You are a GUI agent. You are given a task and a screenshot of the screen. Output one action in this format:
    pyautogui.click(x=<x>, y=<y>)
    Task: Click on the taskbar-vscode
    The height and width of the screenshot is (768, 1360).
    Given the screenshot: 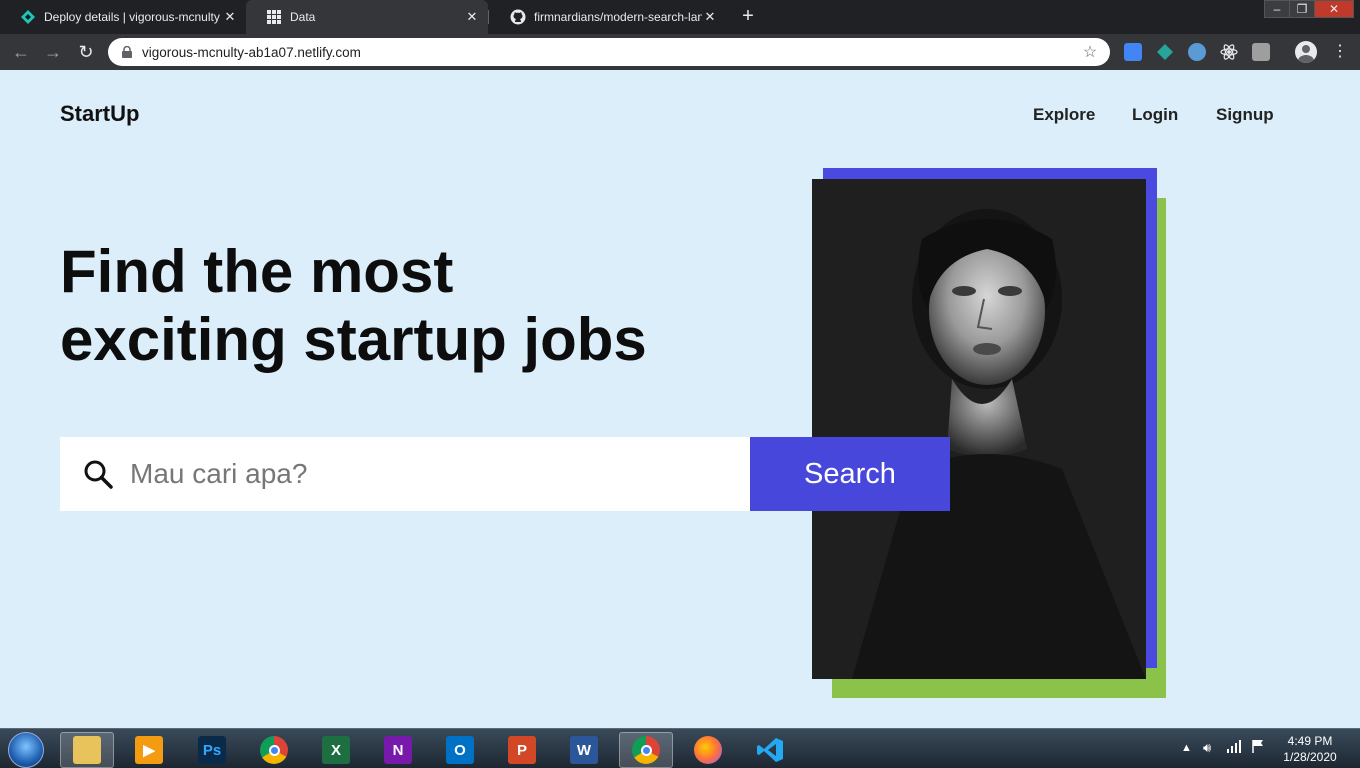 What is the action you would take?
    pyautogui.click(x=770, y=750)
    